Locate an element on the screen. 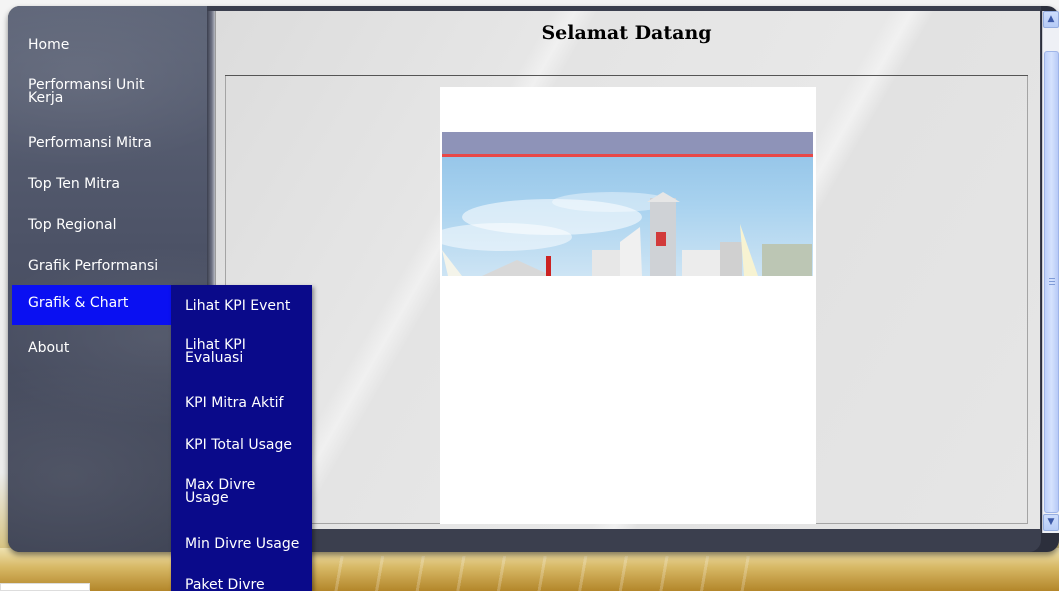 This screenshot has height=591, width=1059. submenu-item-label: KPI Total Usage is located at coordinates (238, 445).